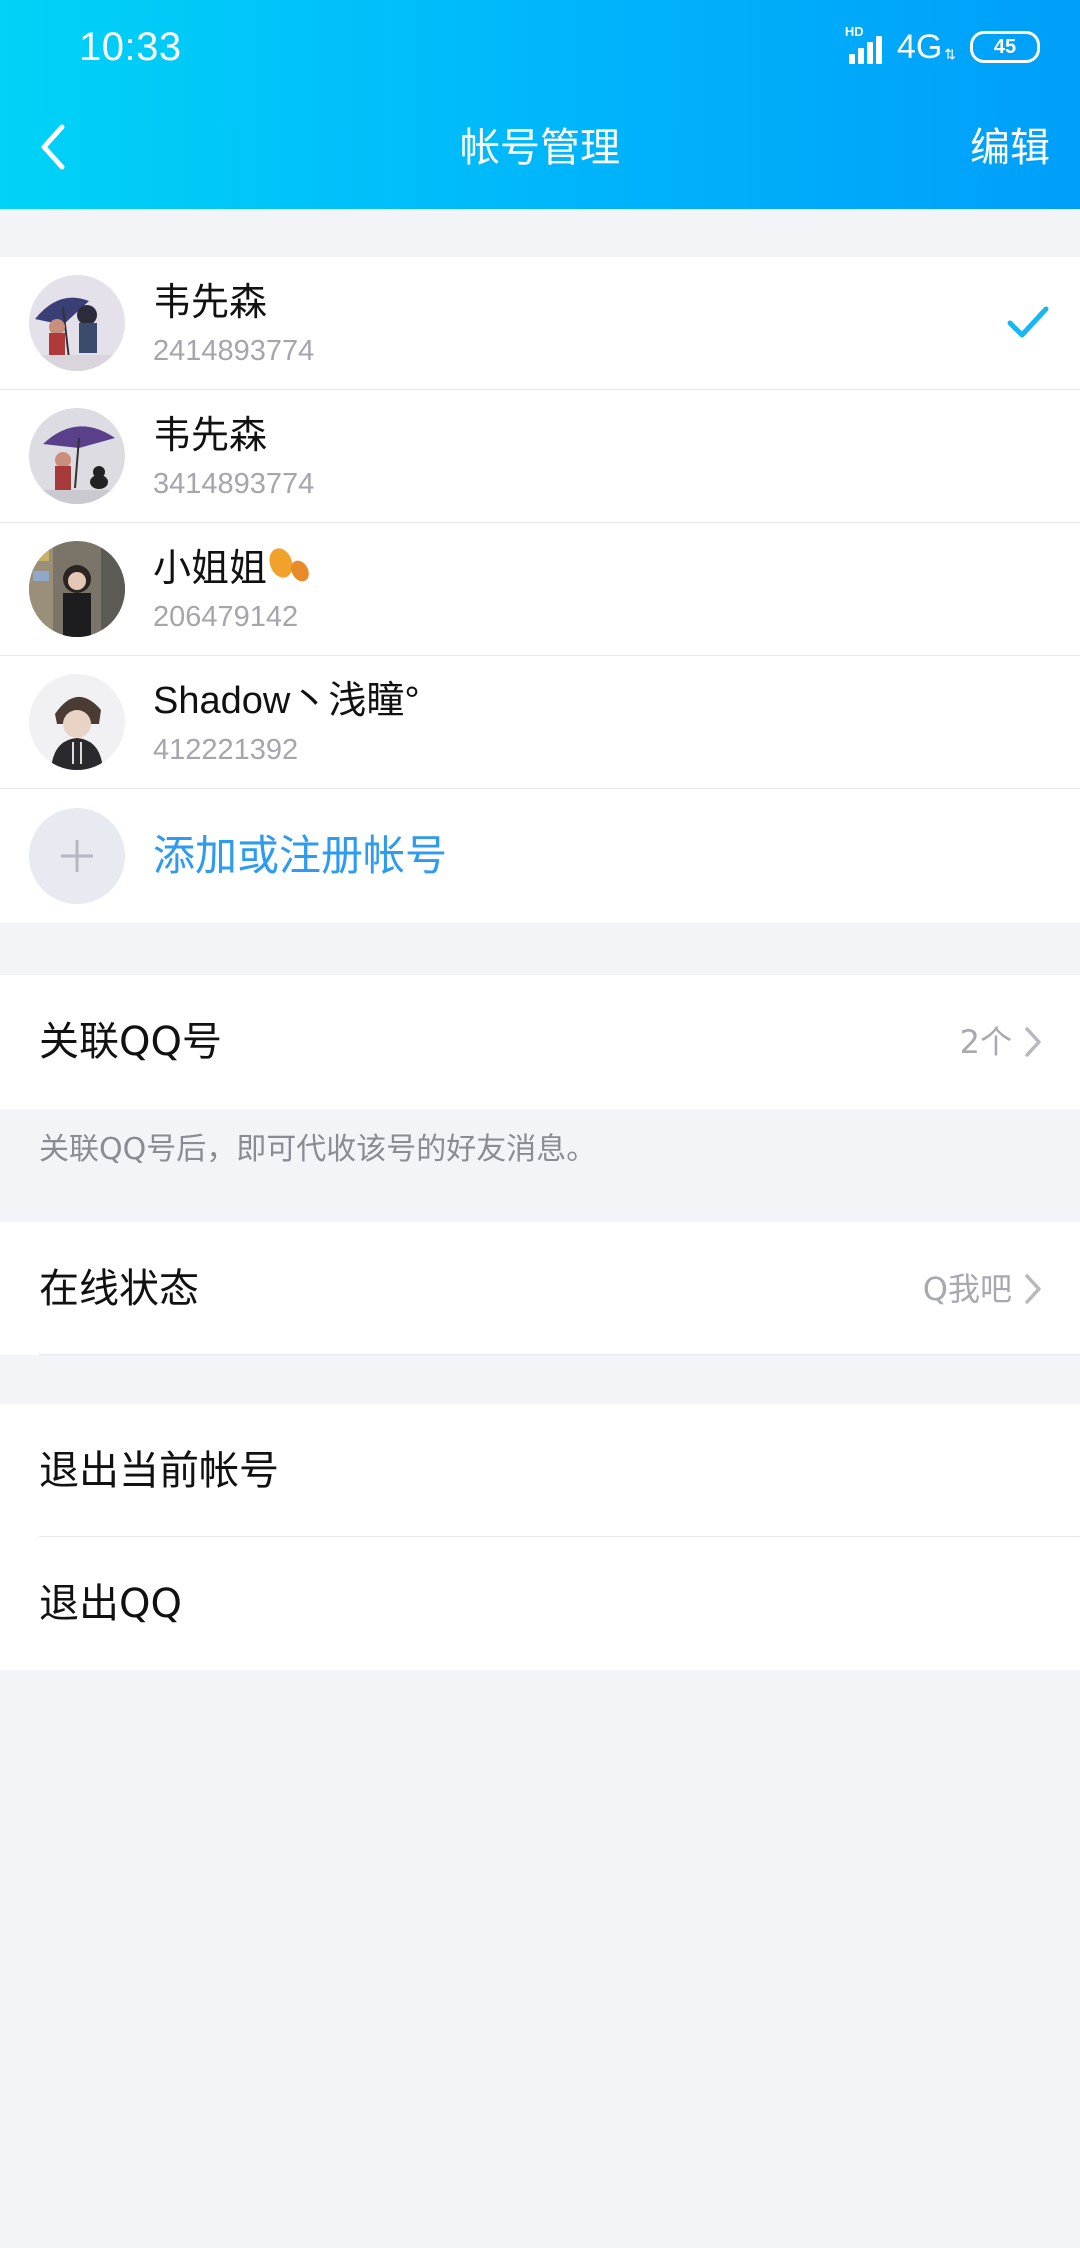 The height and width of the screenshot is (2248, 1080). What do you see at coordinates (159, 1471) in the screenshot?
I see `logout-current-account-label: 退出当前帐号` at bounding box center [159, 1471].